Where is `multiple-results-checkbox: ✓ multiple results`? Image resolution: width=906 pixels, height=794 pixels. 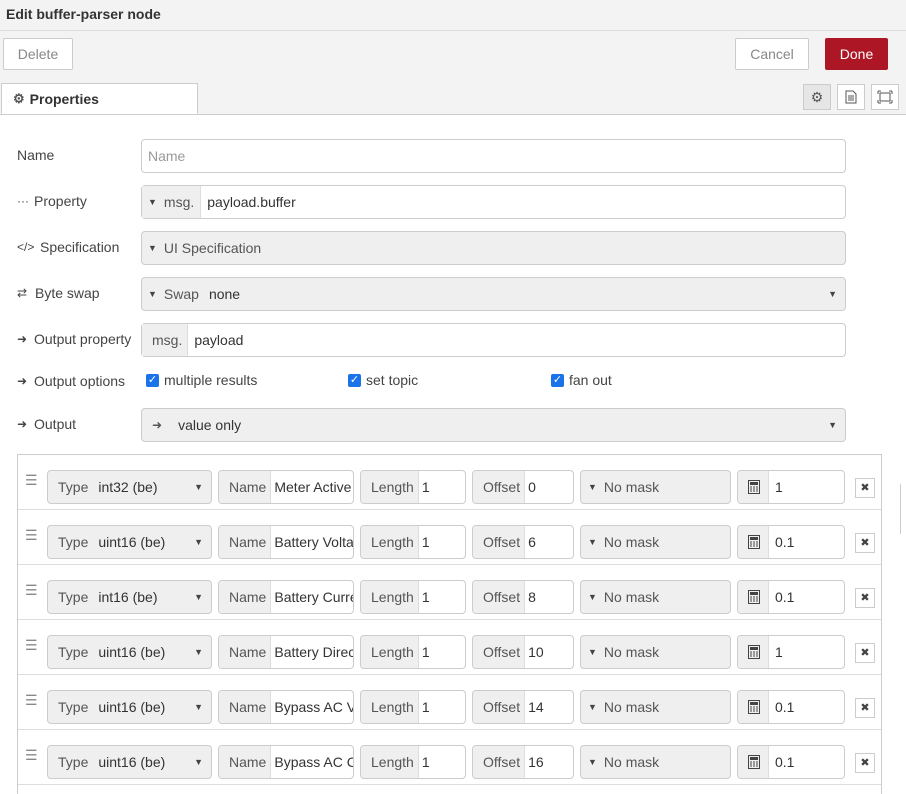 multiple-results-checkbox: ✓ multiple results is located at coordinates (201, 380).